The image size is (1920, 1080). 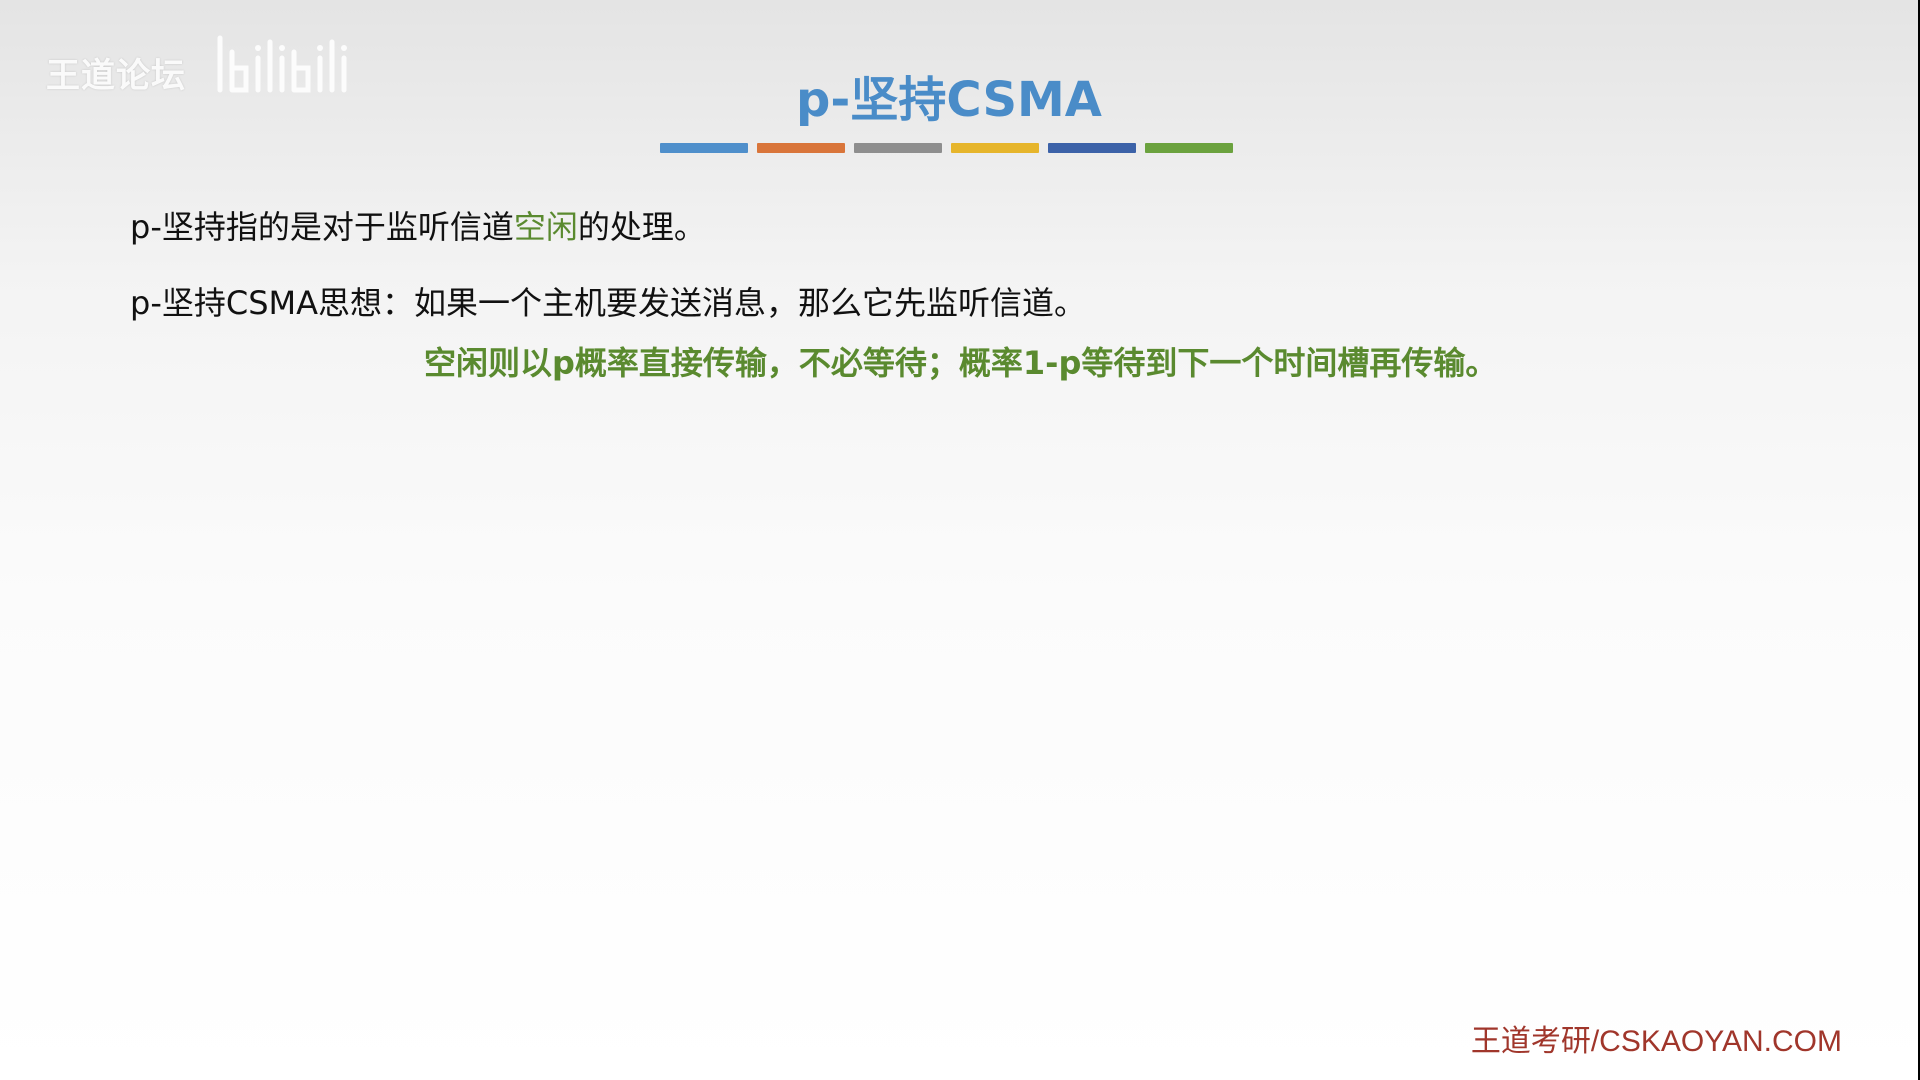 I want to click on idea-line: p-坚持CSMA思想：如果一个主机要发送消息，那么它先监听信道。, so click(x=608, y=303).